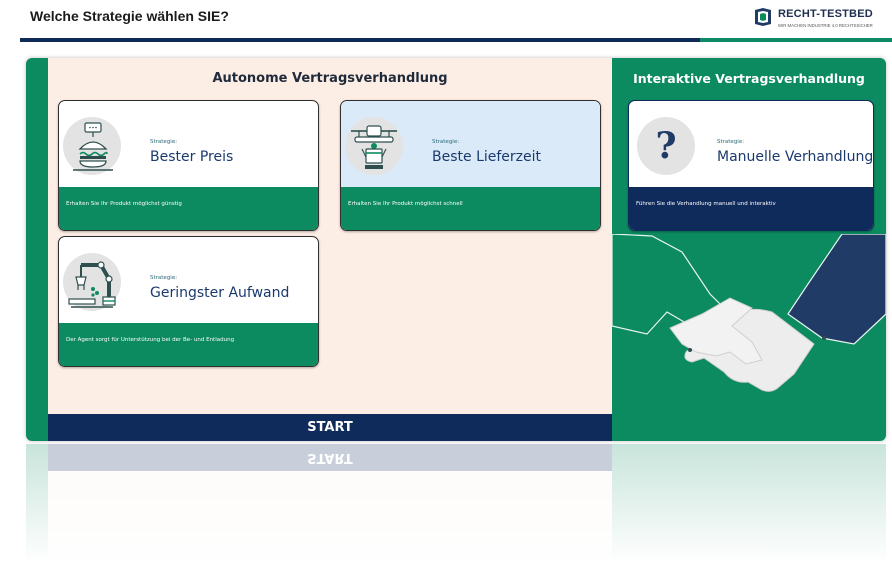  What do you see at coordinates (487, 157) in the screenshot?
I see `strategy-name: Beste Lieferzeit` at bounding box center [487, 157].